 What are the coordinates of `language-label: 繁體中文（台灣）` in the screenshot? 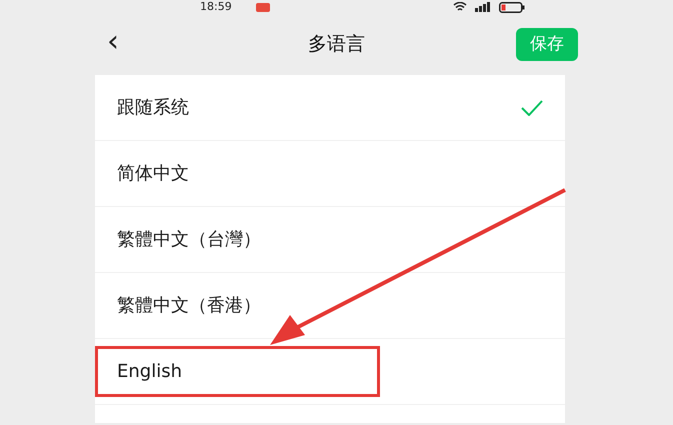 It's located at (189, 240).